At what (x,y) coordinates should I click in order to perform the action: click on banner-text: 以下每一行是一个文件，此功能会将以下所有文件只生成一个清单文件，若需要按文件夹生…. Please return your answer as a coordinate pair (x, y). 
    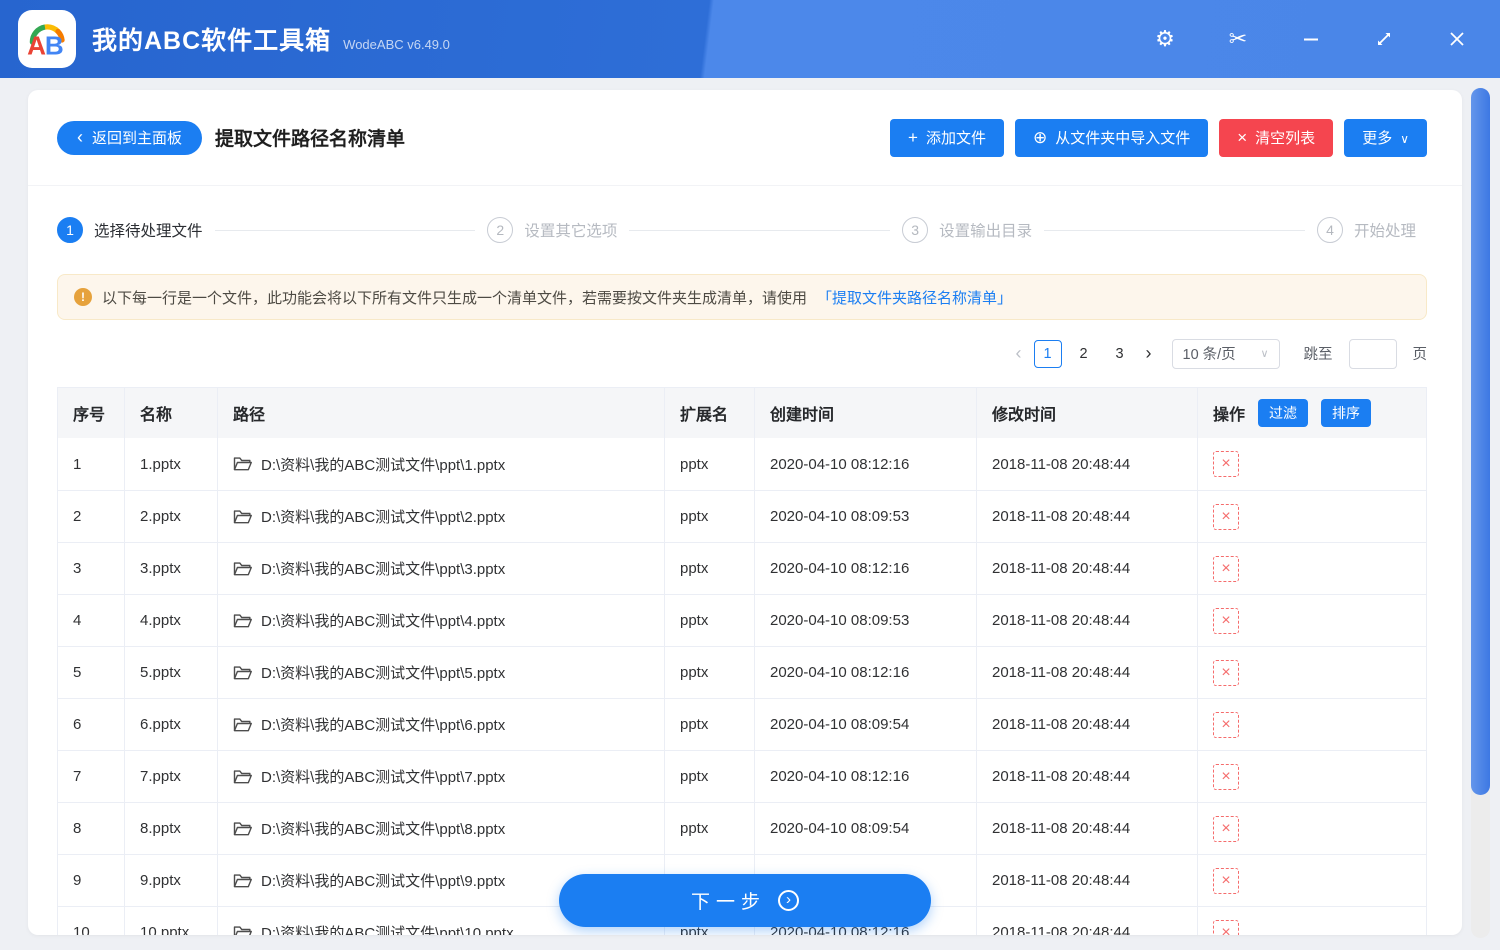
    Looking at the image, I should click on (455, 298).